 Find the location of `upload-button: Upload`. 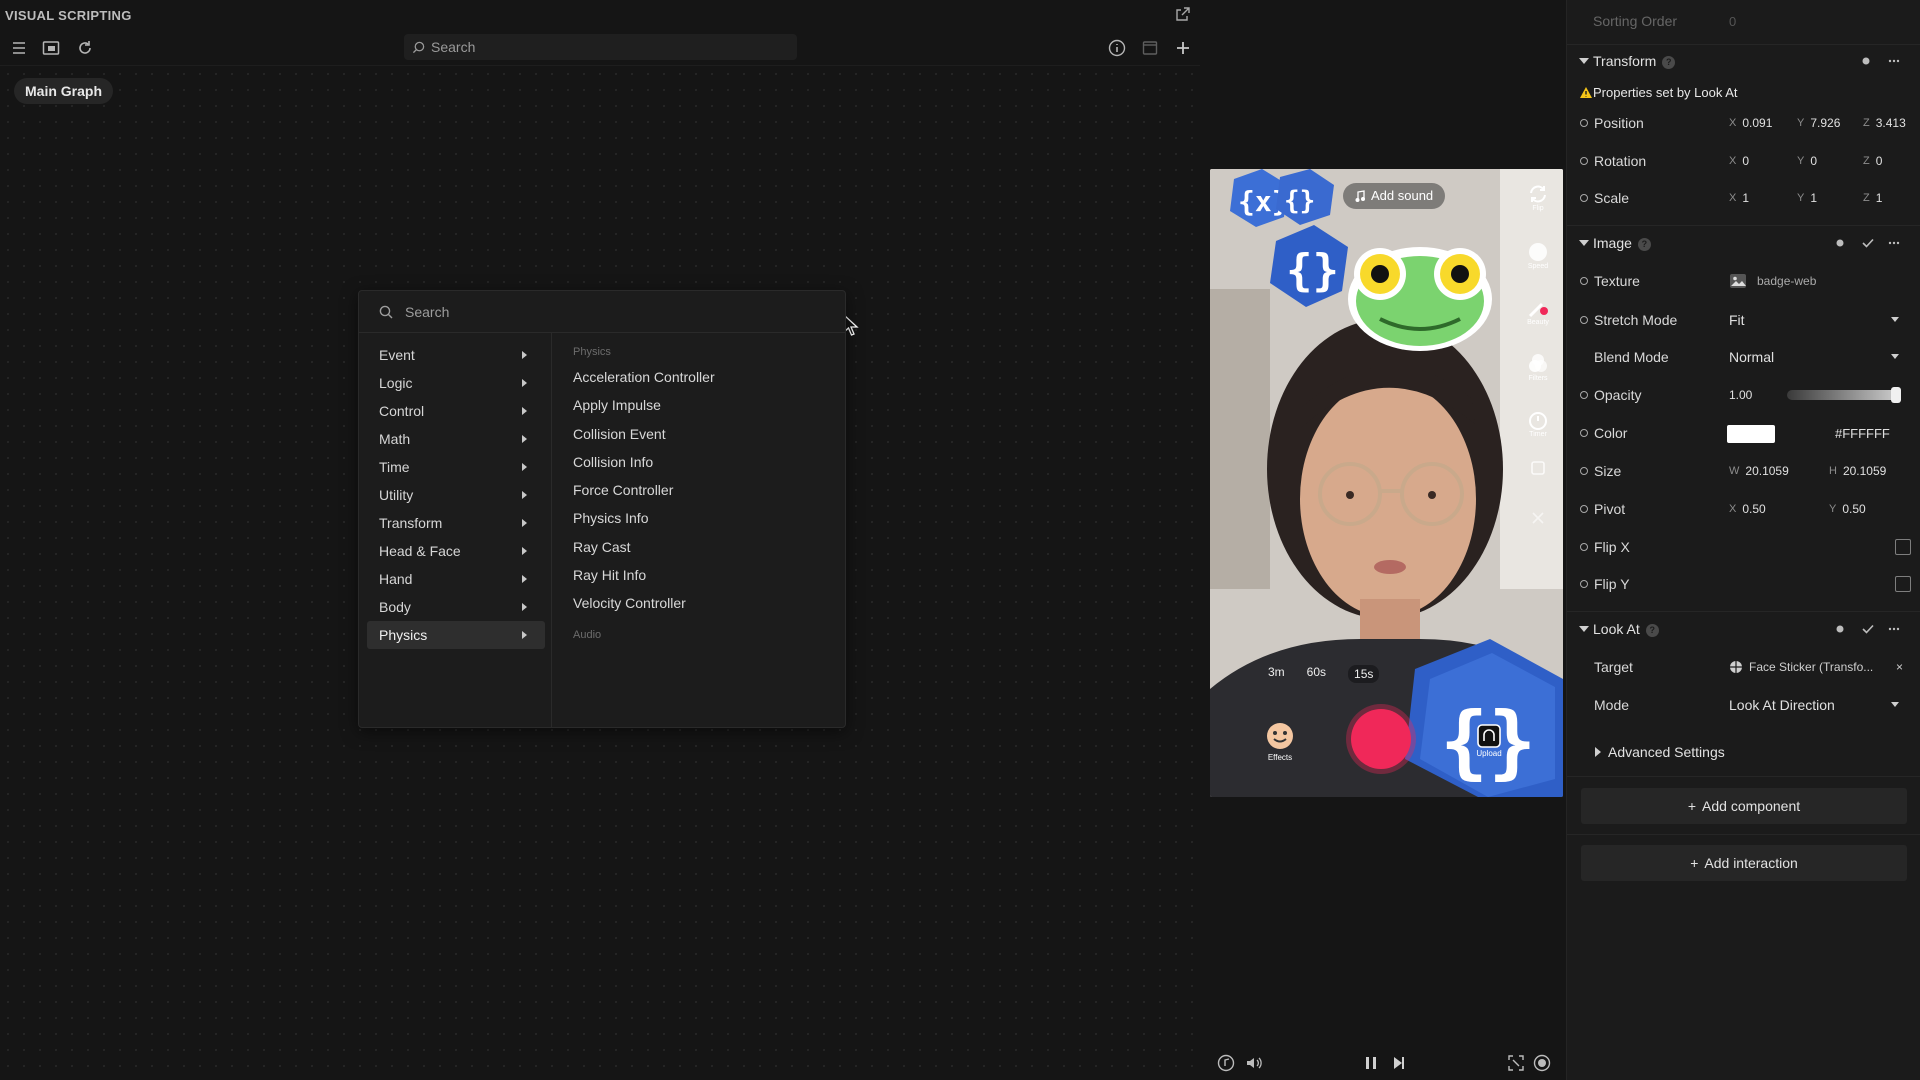

upload-button: Upload is located at coordinates (1489, 740).